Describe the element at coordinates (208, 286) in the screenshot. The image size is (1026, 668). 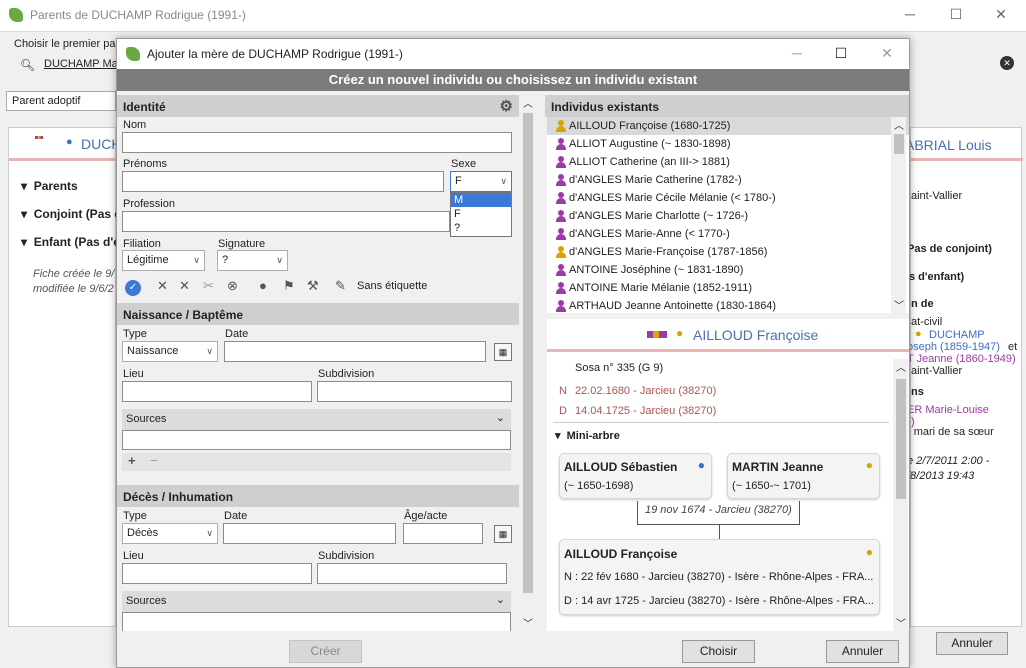
I see `cut-icon: ✂` at that location.